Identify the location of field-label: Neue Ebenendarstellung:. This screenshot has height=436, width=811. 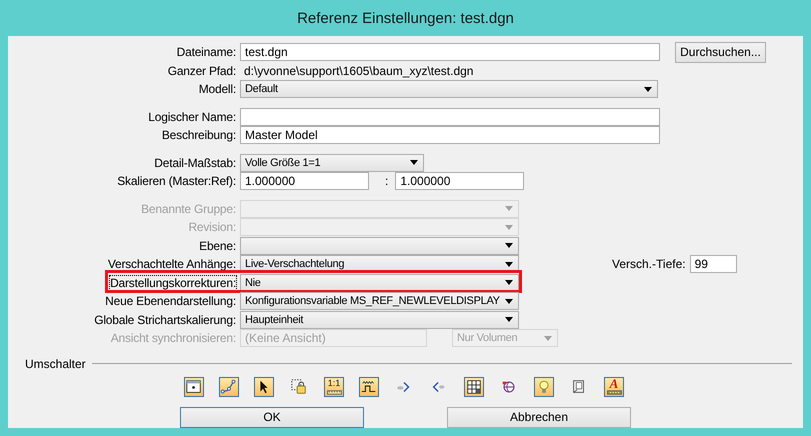
(170, 301).